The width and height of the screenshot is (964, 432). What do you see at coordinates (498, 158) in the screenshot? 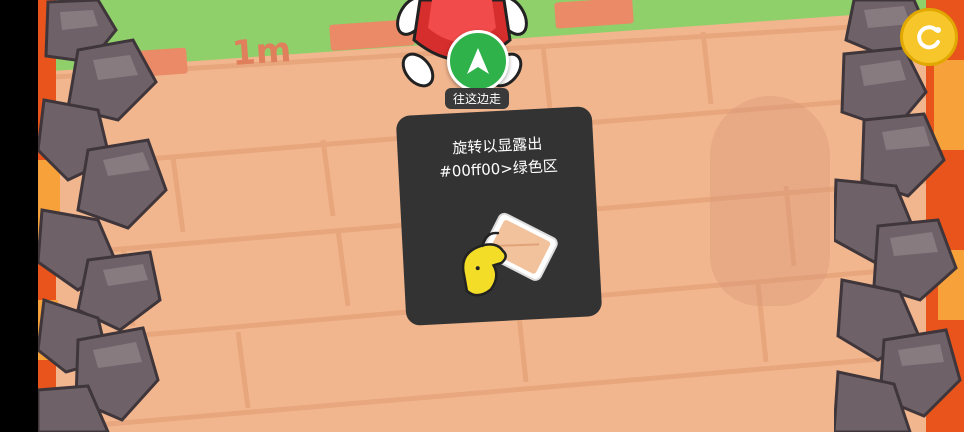
I see `tip-text: 旋转以显露出 #00ff00>绿色区` at bounding box center [498, 158].